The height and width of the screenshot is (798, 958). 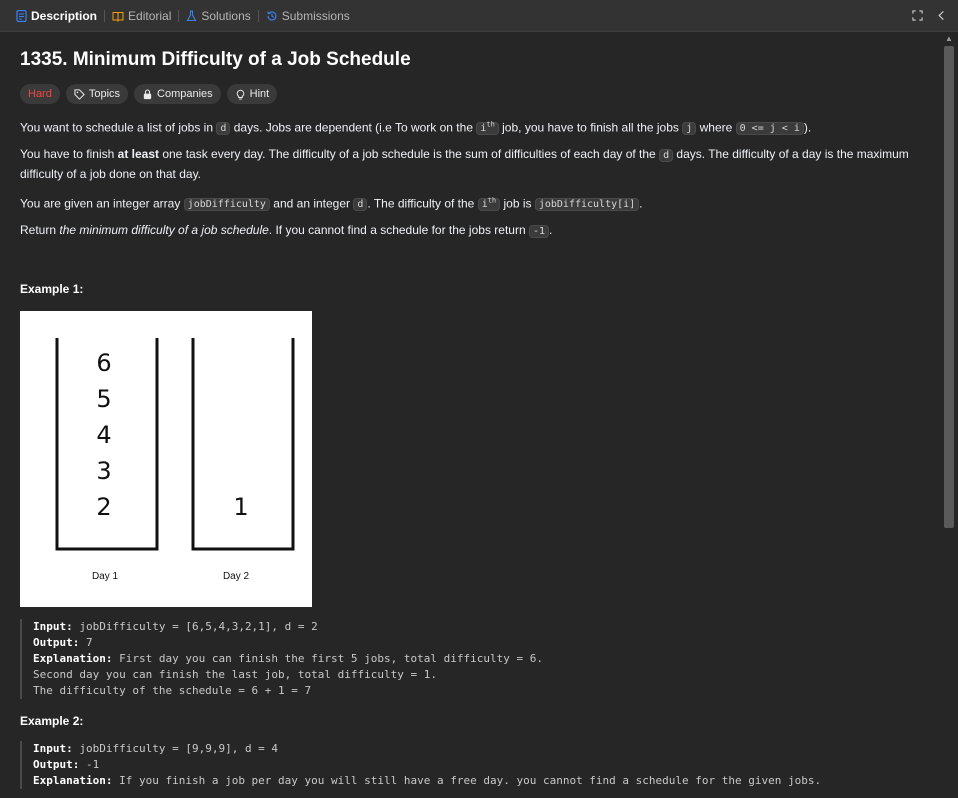 What do you see at coordinates (52, 721) in the screenshot?
I see `example-heading: Example 2:` at bounding box center [52, 721].